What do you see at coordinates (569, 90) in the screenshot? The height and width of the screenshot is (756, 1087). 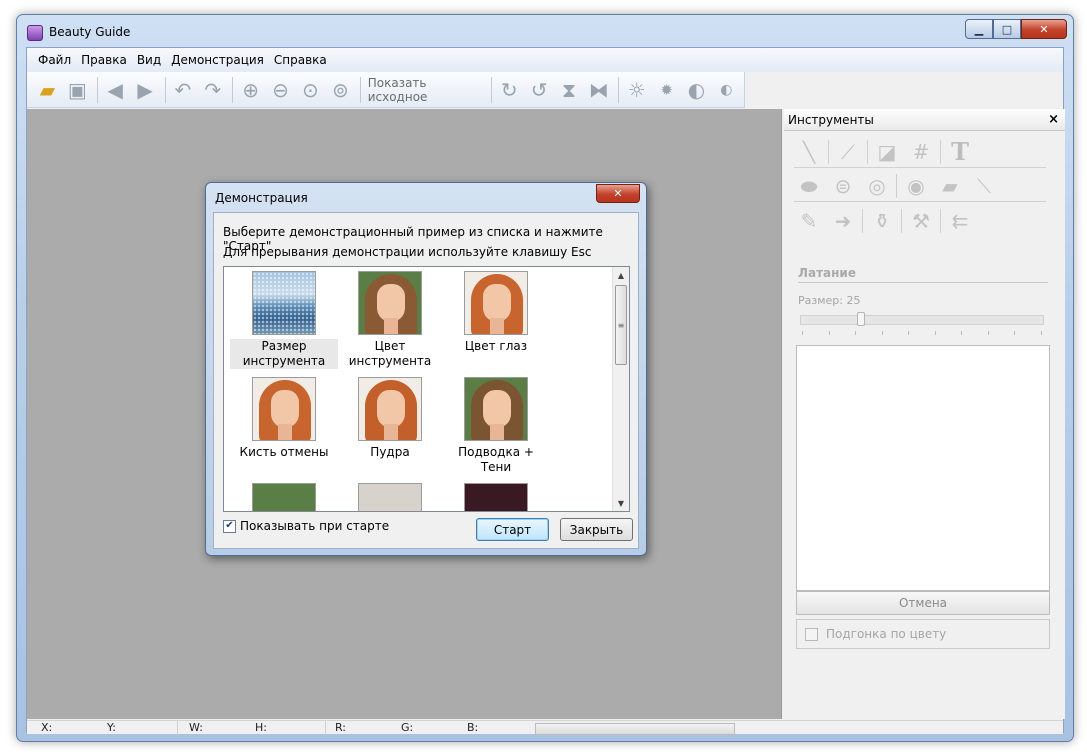 I see `flip-vertical-icon: ⧗` at bounding box center [569, 90].